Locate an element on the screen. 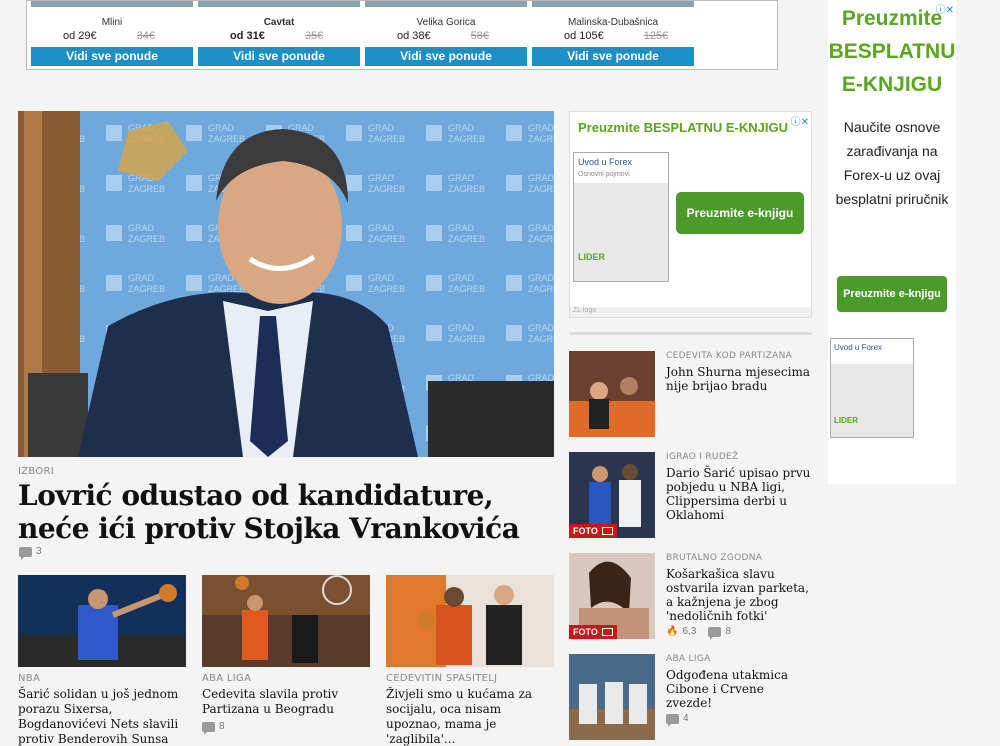 The width and height of the screenshot is (1000, 746). ad-heading: Preuzmite BESPLATNU E-KNJIGU is located at coordinates (683, 127).